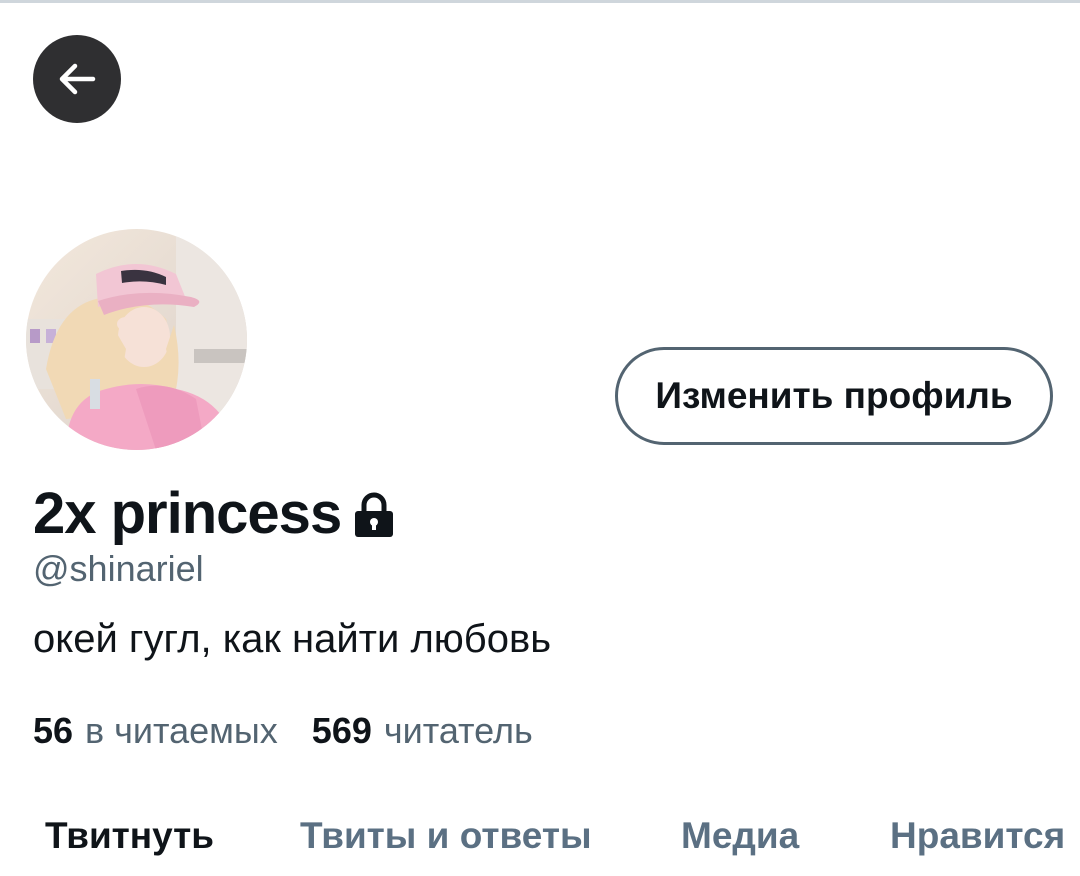 This screenshot has width=1080, height=876. I want to click on profile-stats: 56 в читаемых 569 читатель, so click(283, 731).